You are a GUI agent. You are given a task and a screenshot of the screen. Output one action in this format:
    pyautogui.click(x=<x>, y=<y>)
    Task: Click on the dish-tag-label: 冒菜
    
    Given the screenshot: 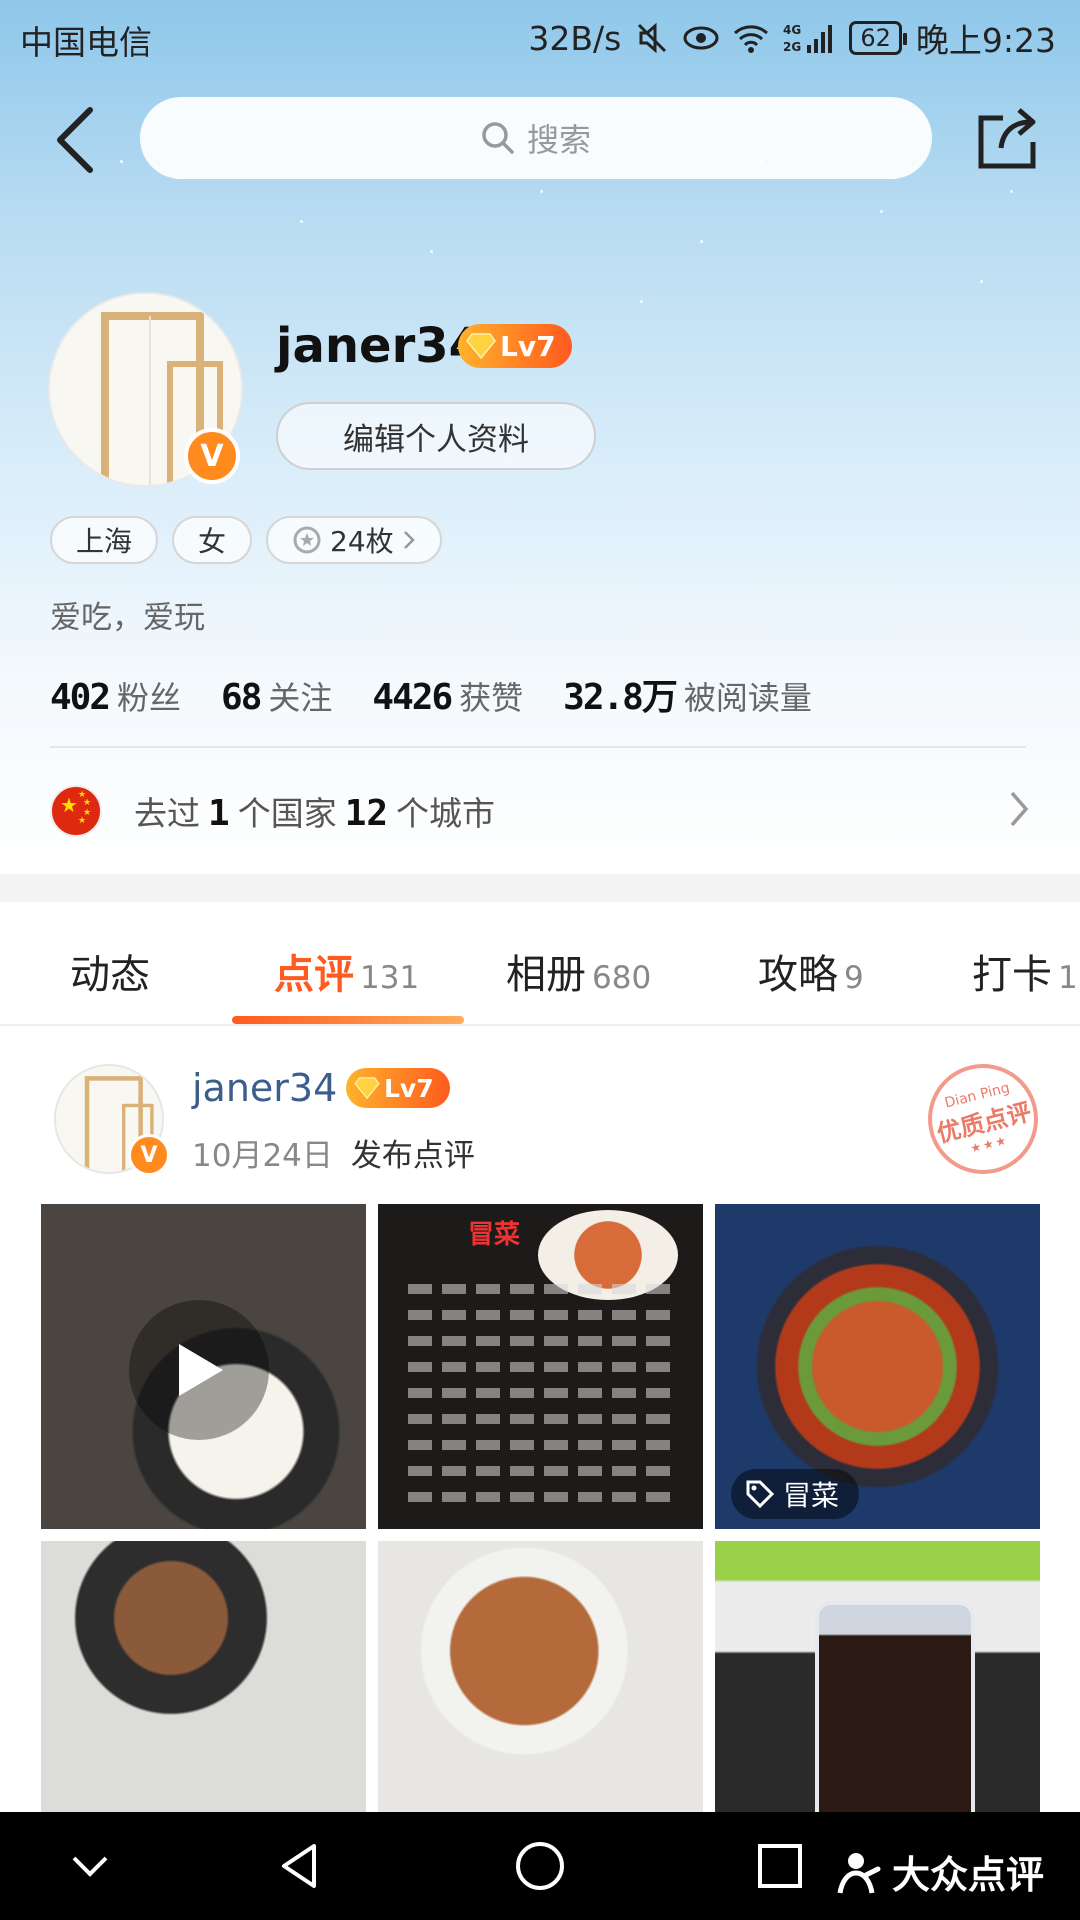 What is the action you would take?
    pyautogui.click(x=811, y=1495)
    